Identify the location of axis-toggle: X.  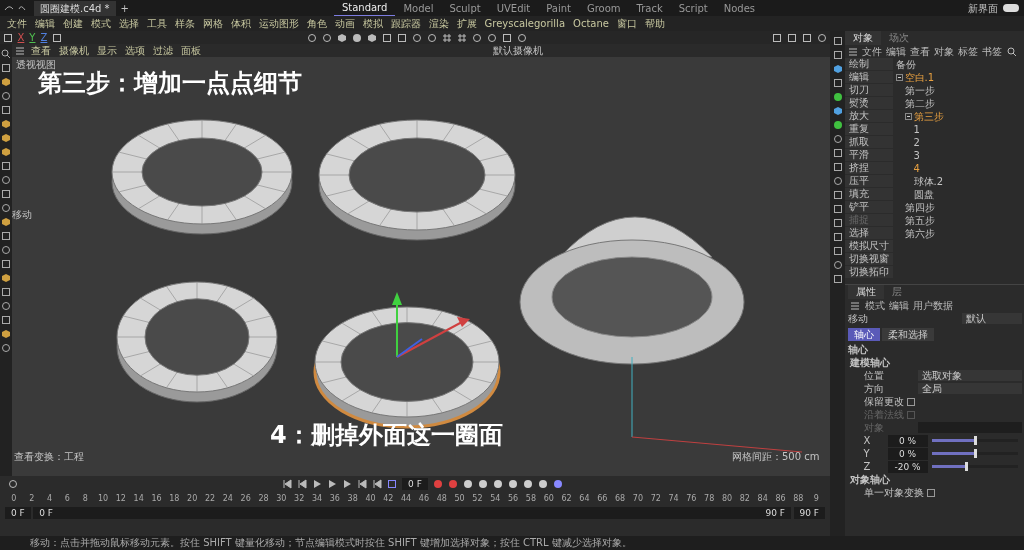
(21, 37).